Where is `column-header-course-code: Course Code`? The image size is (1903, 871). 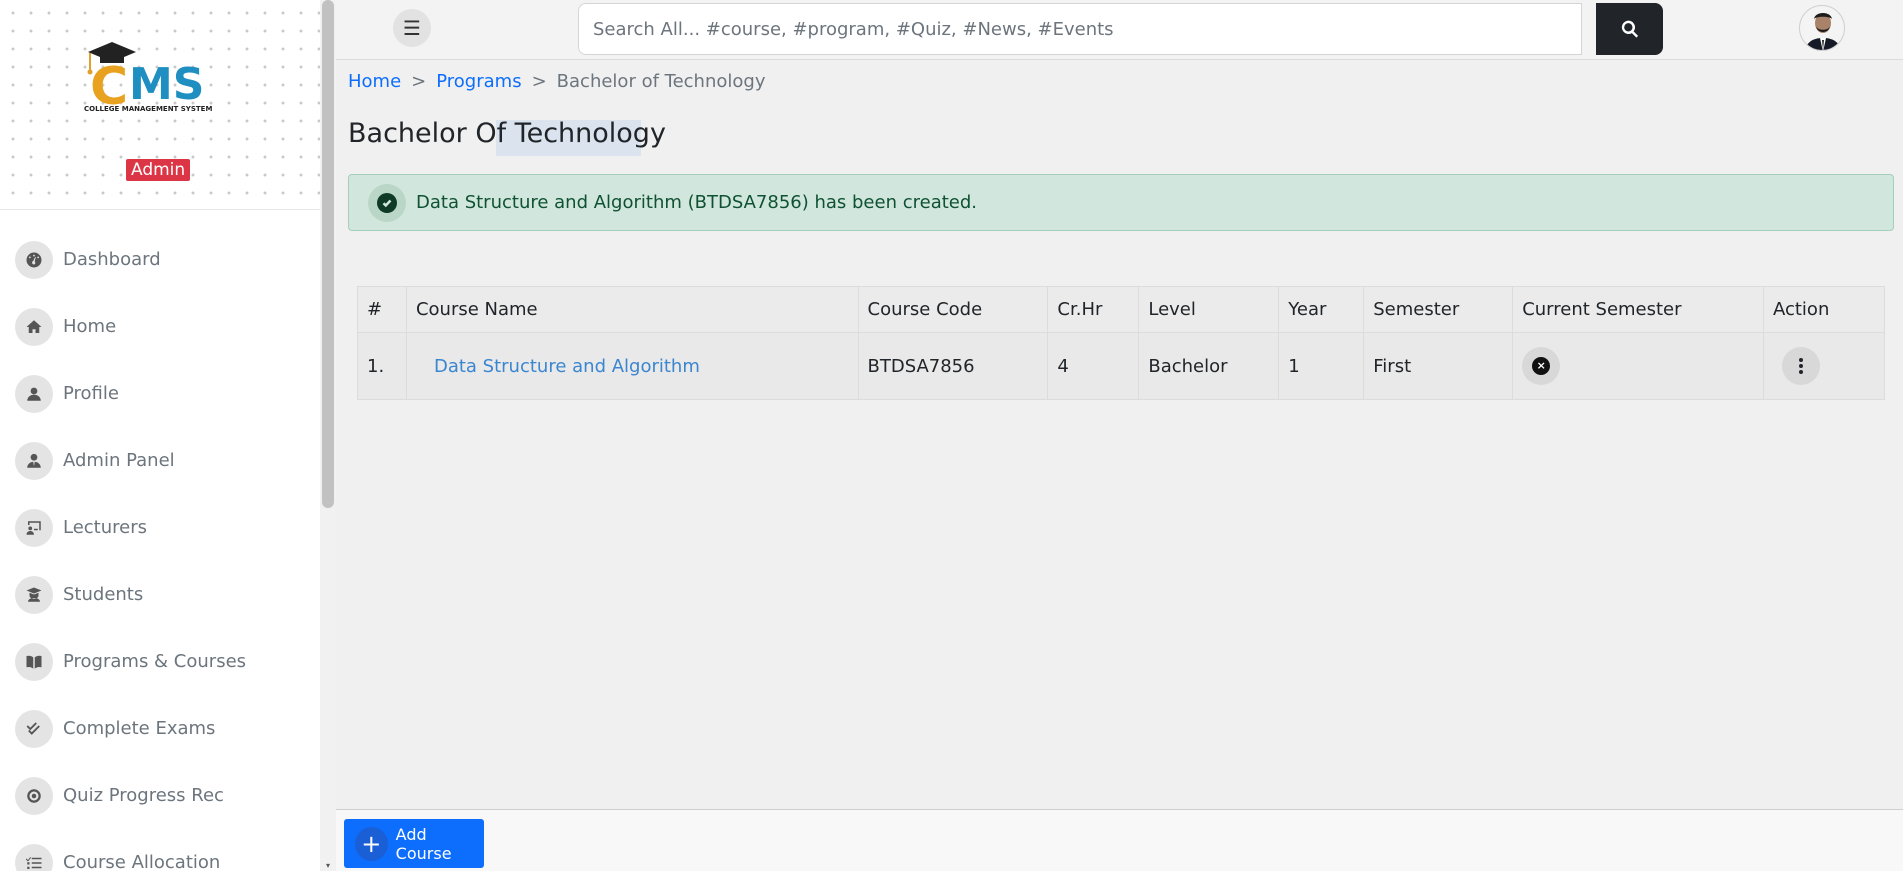
column-header-course-code: Course Code is located at coordinates (953, 309).